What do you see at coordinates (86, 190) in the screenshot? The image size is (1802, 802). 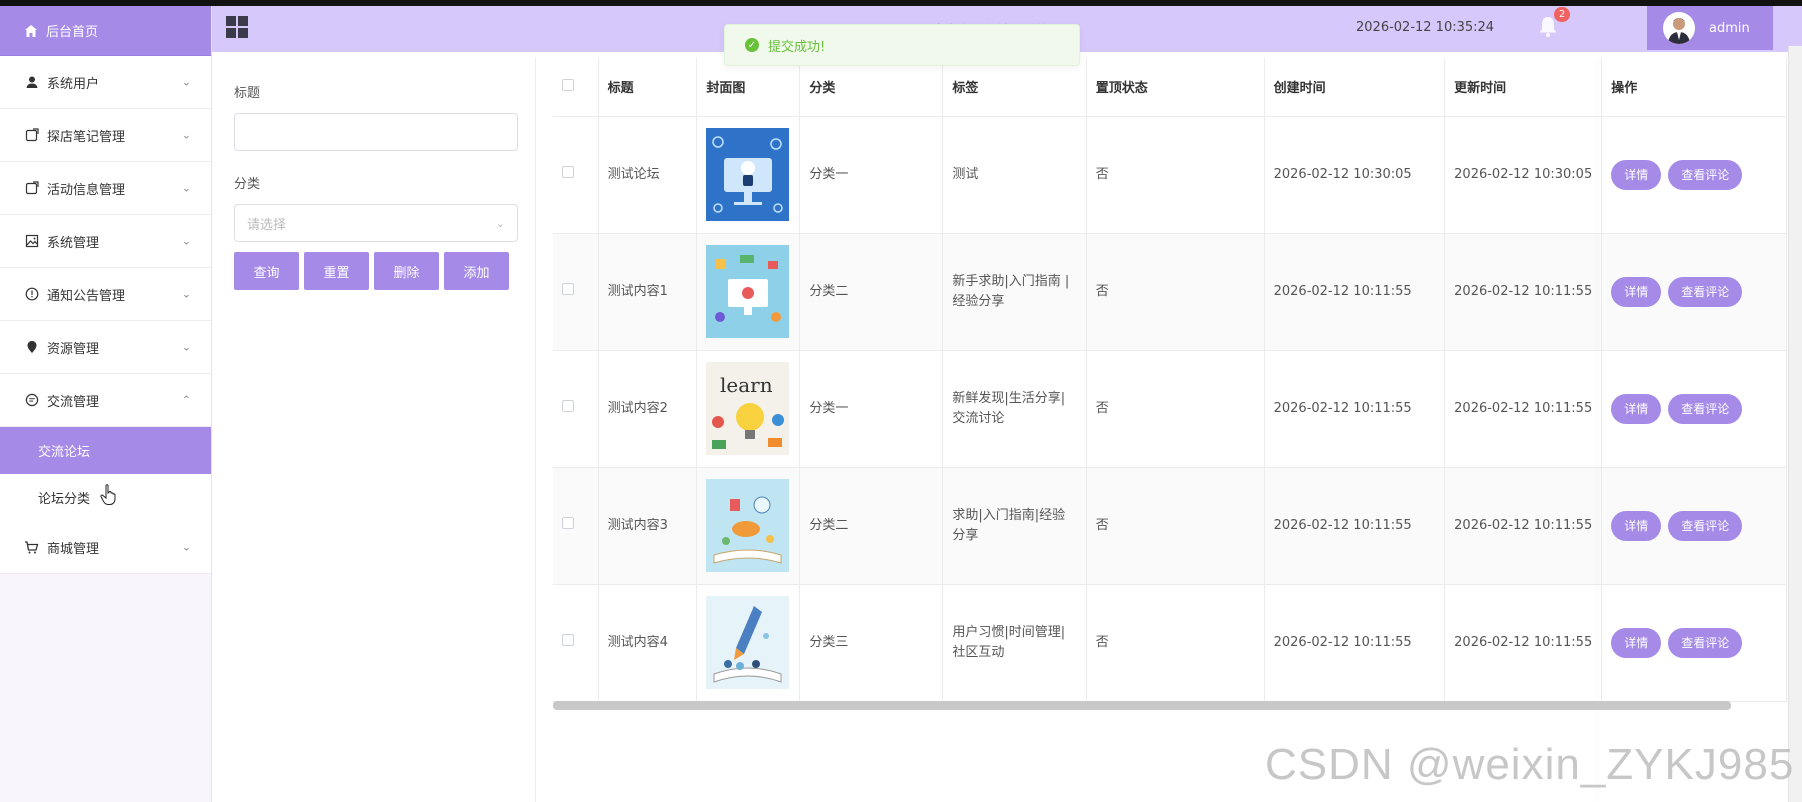 I see `sidebar-item-label: 活动信息管理` at bounding box center [86, 190].